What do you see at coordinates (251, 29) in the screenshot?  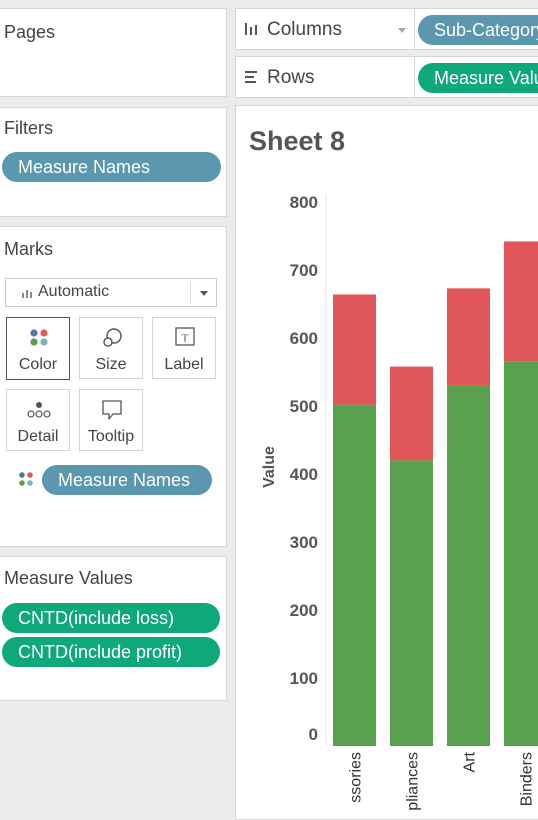 I see `columns-icon` at bounding box center [251, 29].